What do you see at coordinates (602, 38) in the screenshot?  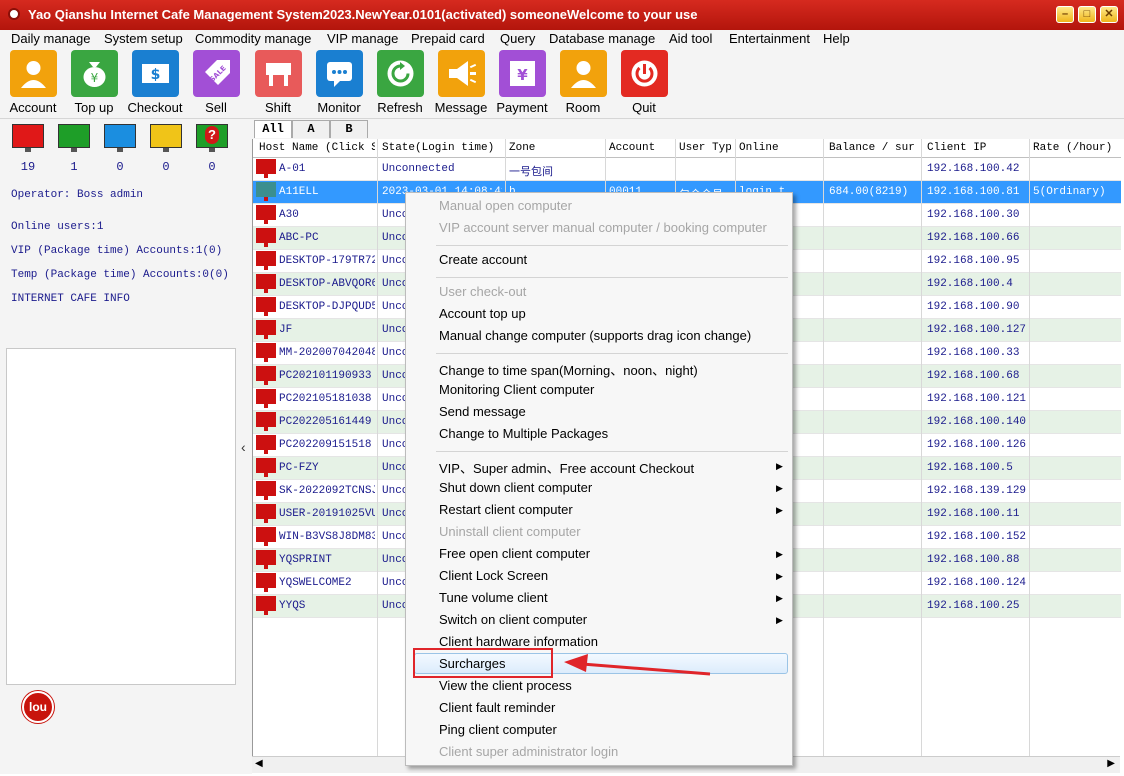 I see `menu-database-manage: Database manage` at bounding box center [602, 38].